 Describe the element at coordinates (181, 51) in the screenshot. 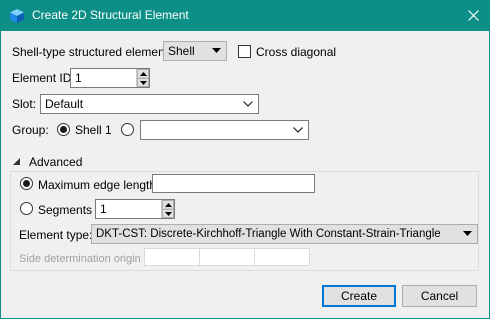

I see `shell-type-value: Shell` at that location.